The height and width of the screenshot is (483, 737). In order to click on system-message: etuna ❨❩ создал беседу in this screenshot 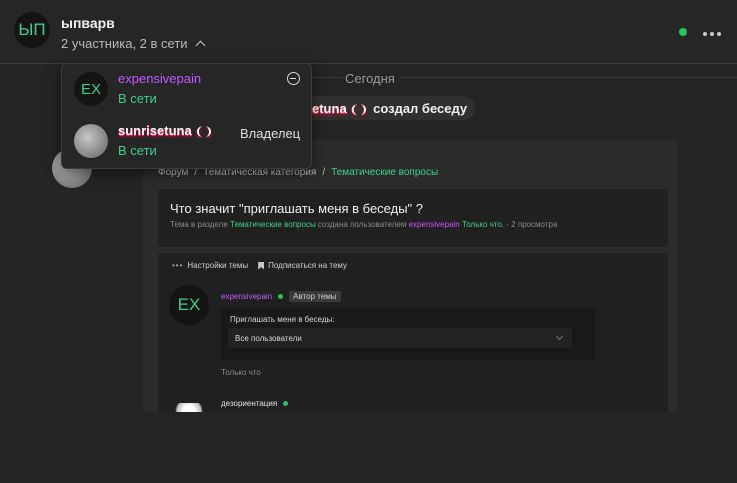, I will do `click(387, 108)`.